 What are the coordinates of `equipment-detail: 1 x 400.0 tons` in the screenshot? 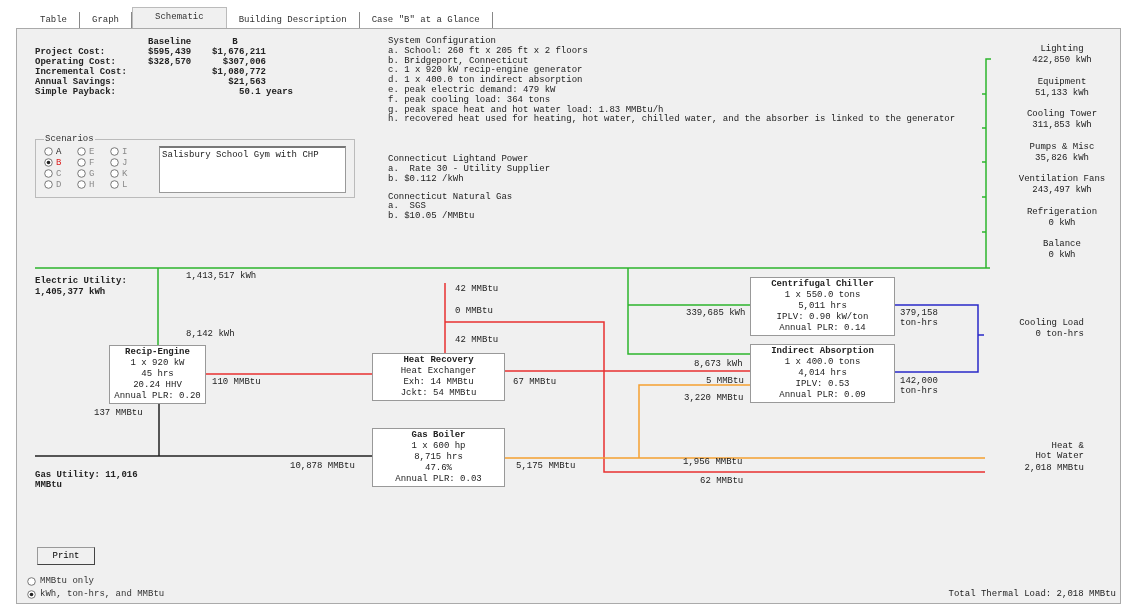 It's located at (822, 362).